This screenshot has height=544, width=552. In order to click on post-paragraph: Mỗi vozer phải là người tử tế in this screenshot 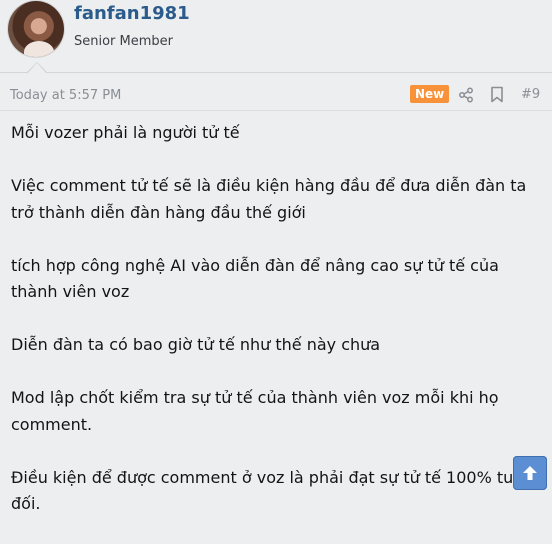, I will do `click(125, 132)`.